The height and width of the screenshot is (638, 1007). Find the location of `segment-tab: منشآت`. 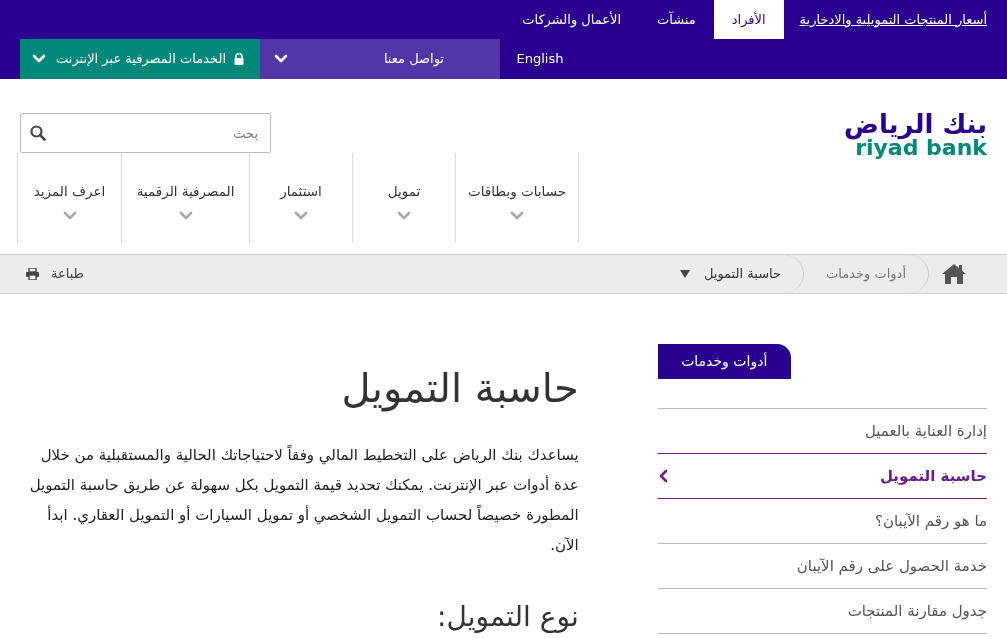

segment-tab: منشآت is located at coordinates (676, 19).